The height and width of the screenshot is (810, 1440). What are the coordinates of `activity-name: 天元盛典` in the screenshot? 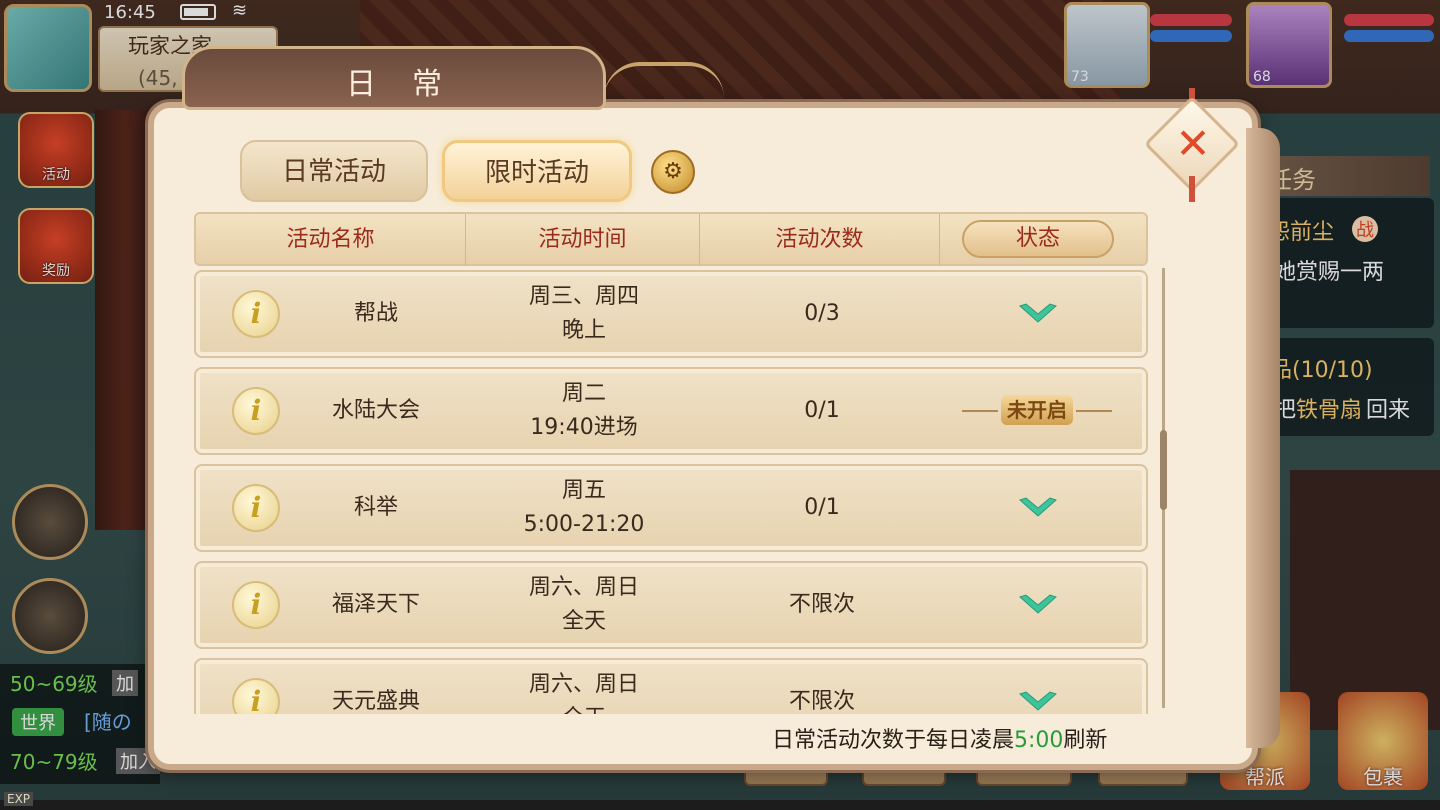 It's located at (375, 701).